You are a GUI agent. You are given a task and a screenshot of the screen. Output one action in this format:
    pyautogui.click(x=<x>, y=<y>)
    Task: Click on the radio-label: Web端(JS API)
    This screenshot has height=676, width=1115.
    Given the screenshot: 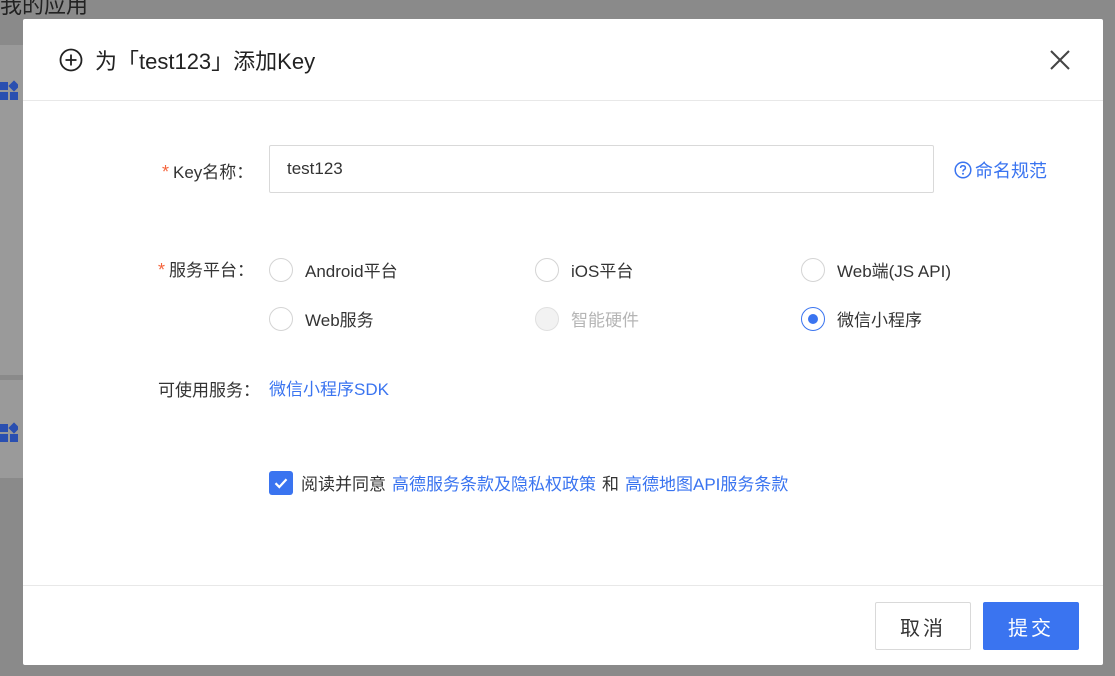 What is the action you would take?
    pyautogui.click(x=894, y=271)
    